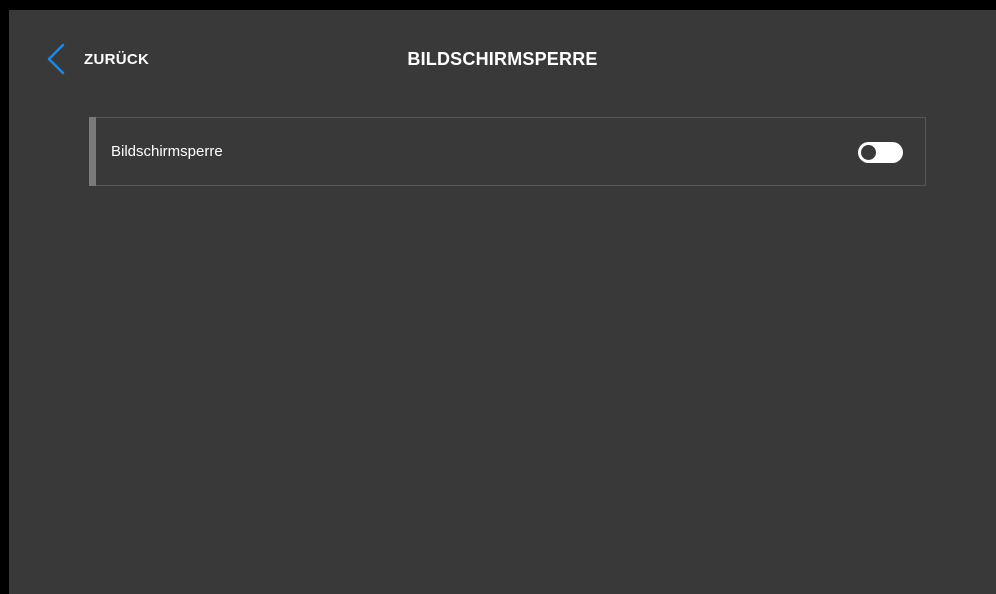  Describe the element at coordinates (92, 151) in the screenshot. I see `row-accent-bar` at that location.